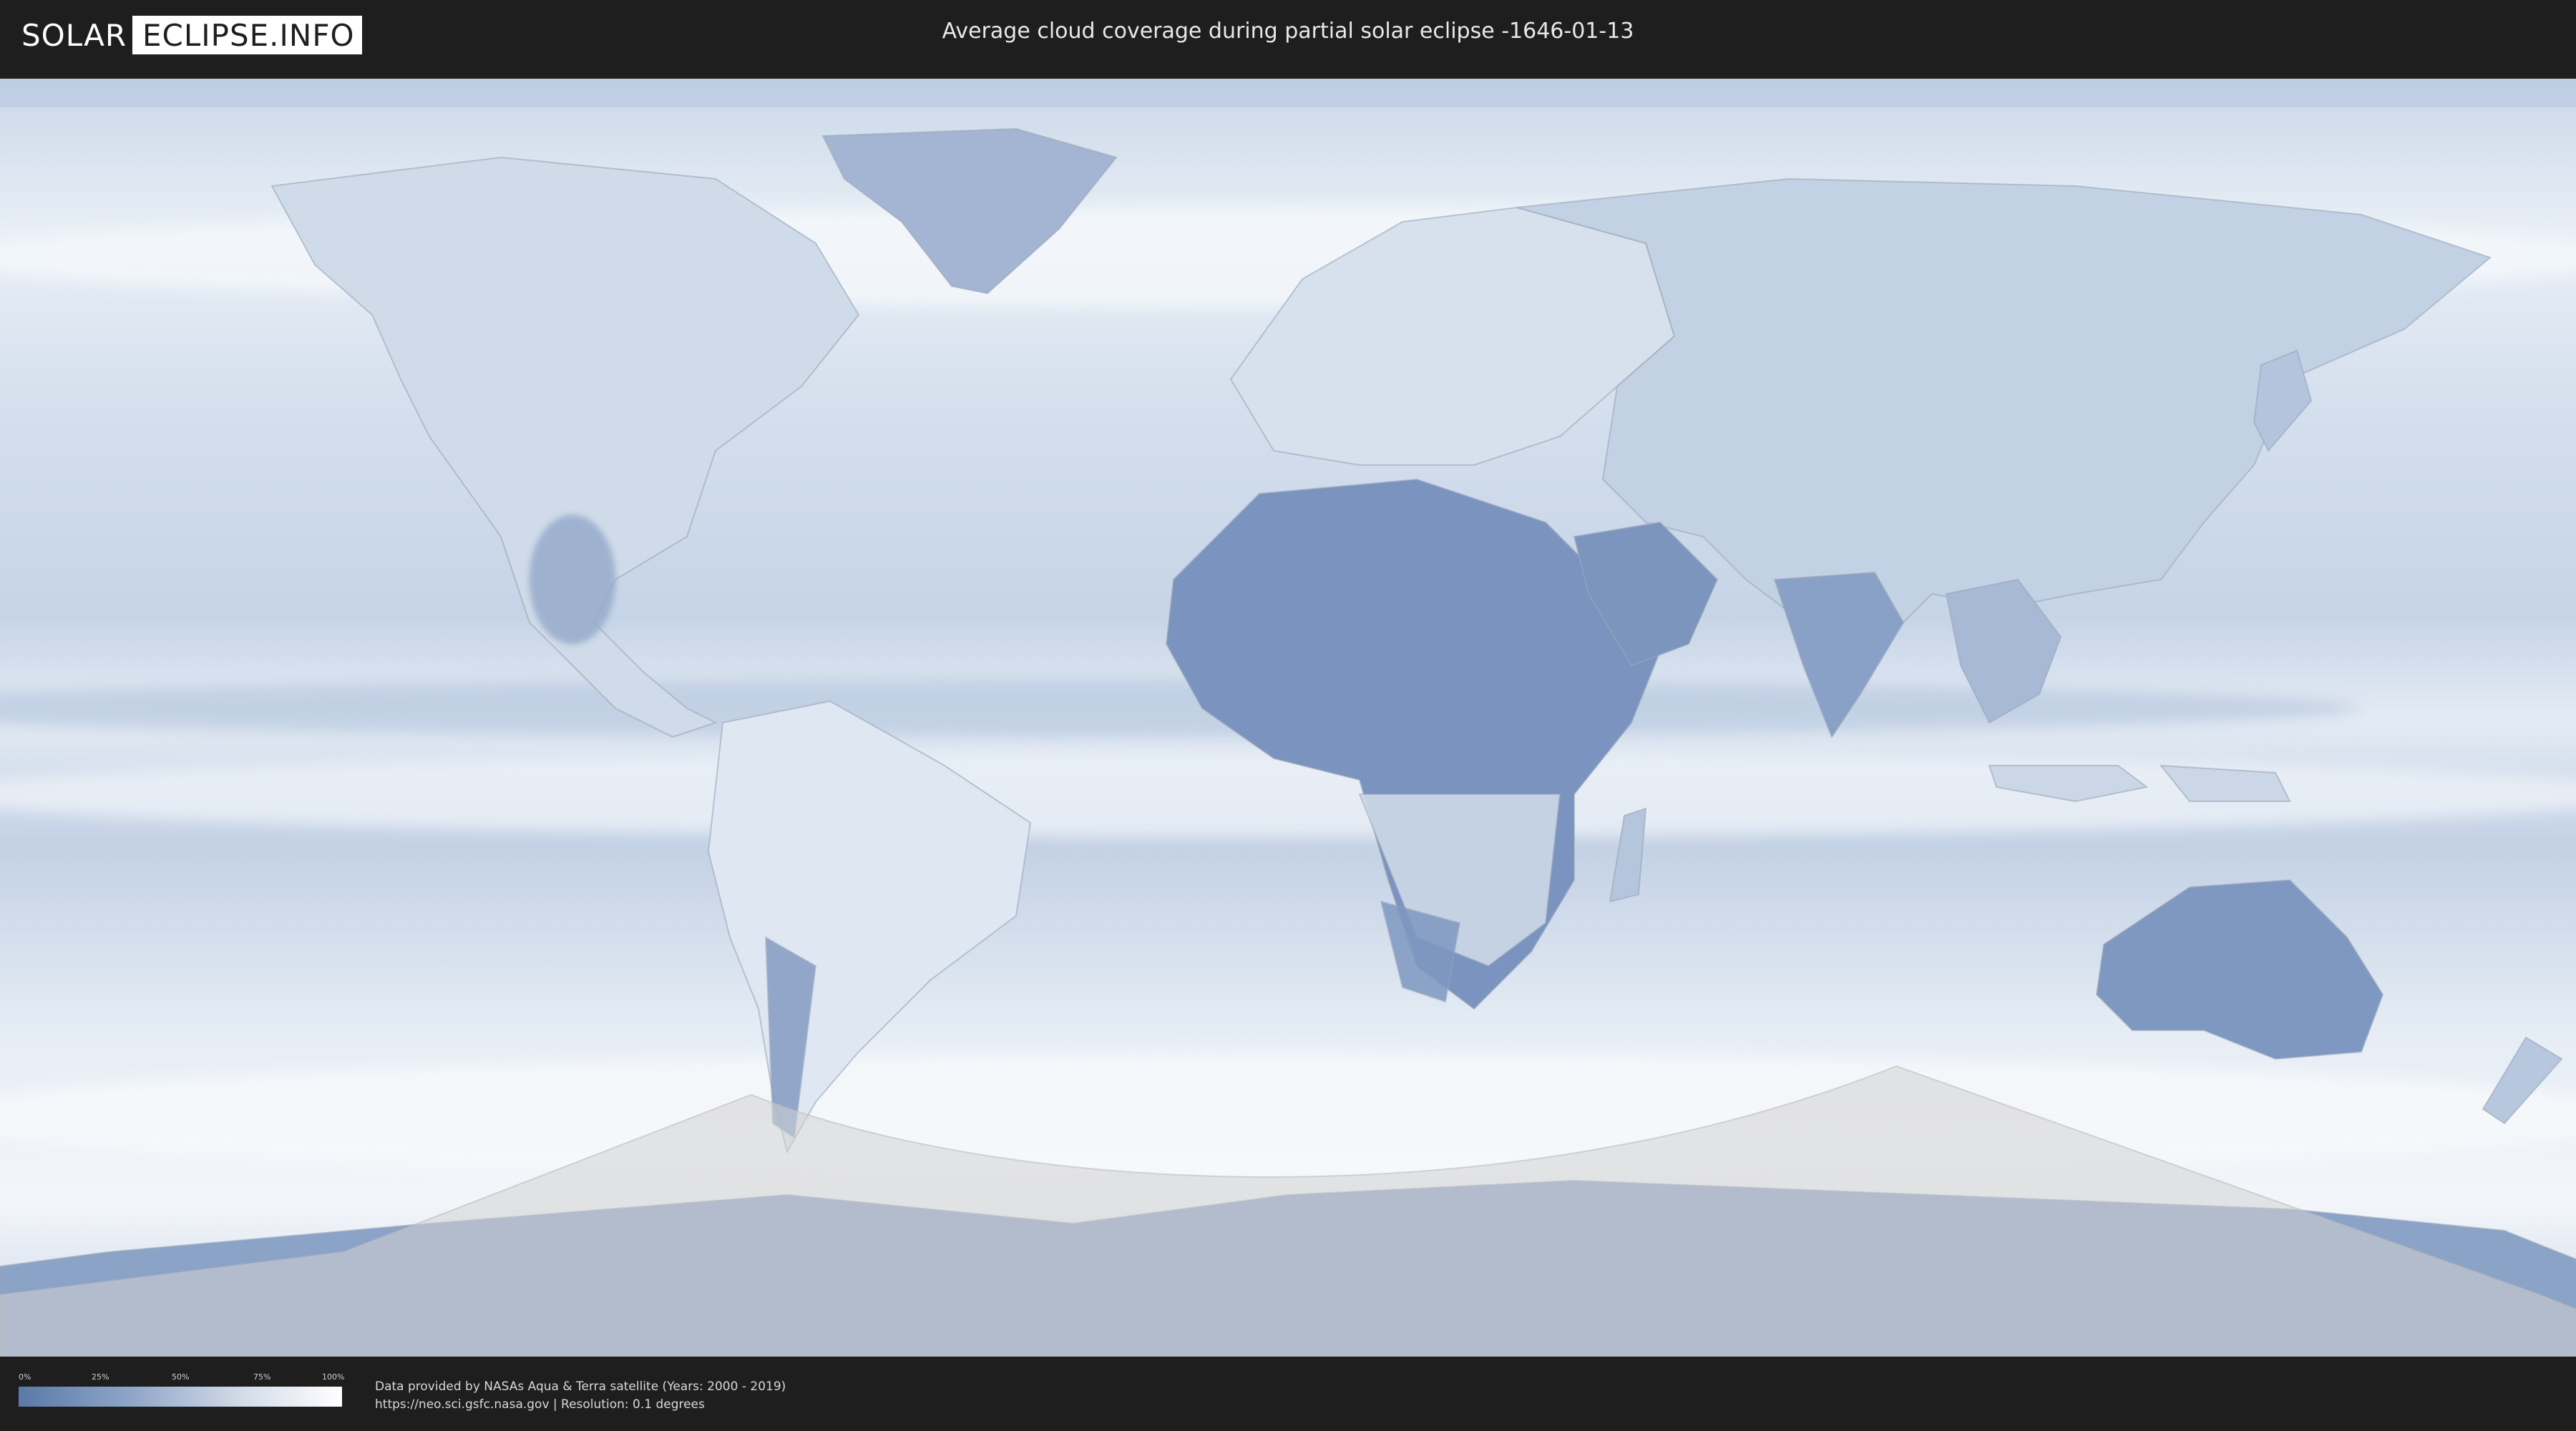 This screenshot has width=2576, height=1431. What do you see at coordinates (333, 1377) in the screenshot?
I see `legend-tick-100: 100%` at bounding box center [333, 1377].